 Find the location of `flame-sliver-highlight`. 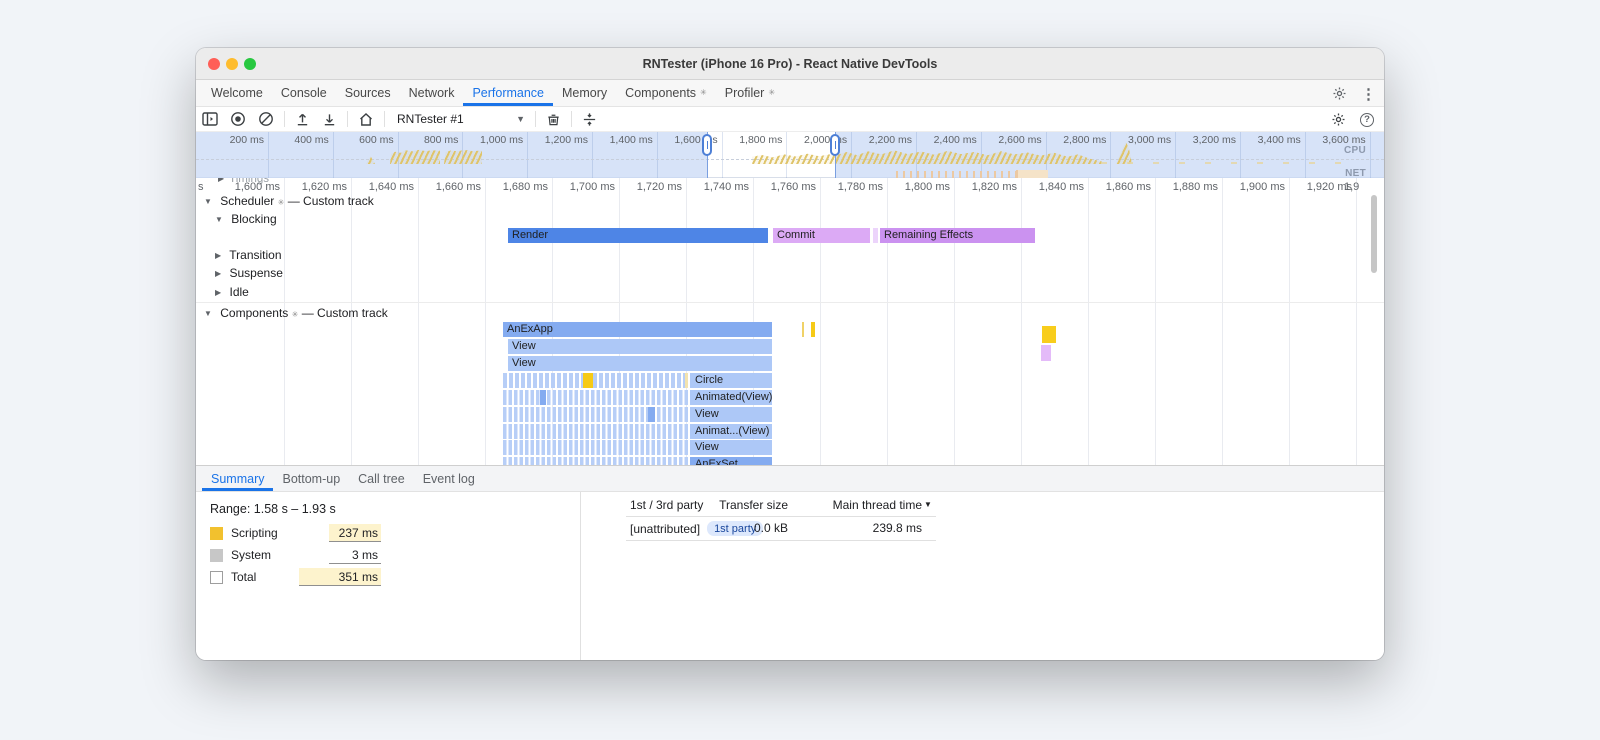

flame-sliver-highlight is located at coordinates (543, 397).